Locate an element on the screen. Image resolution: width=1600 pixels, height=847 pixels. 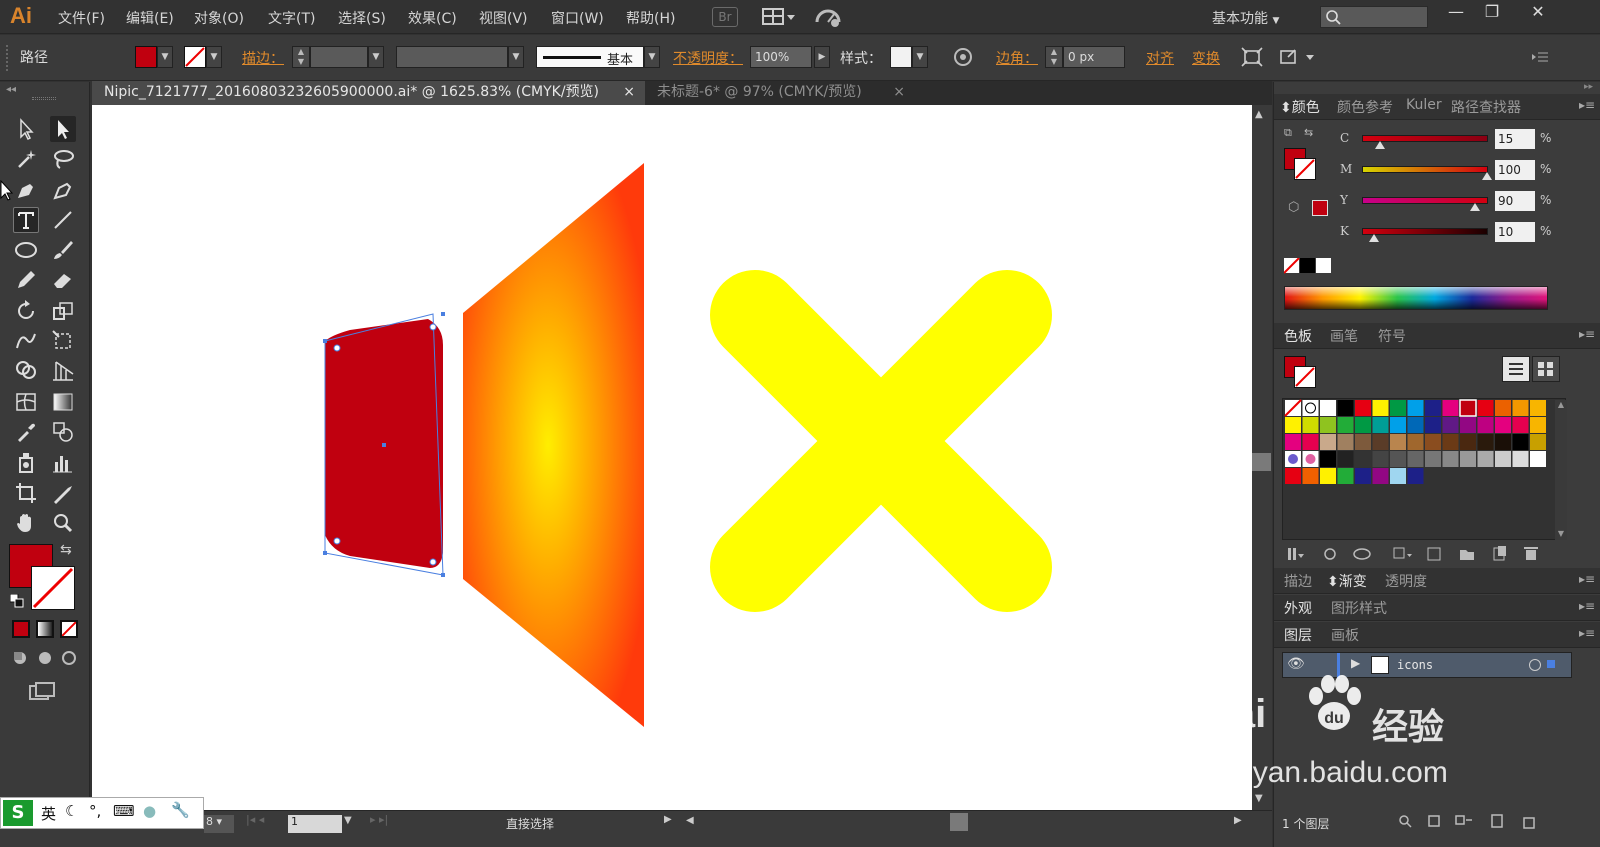
menu-type: 文字(T) is located at coordinates (291, 18).